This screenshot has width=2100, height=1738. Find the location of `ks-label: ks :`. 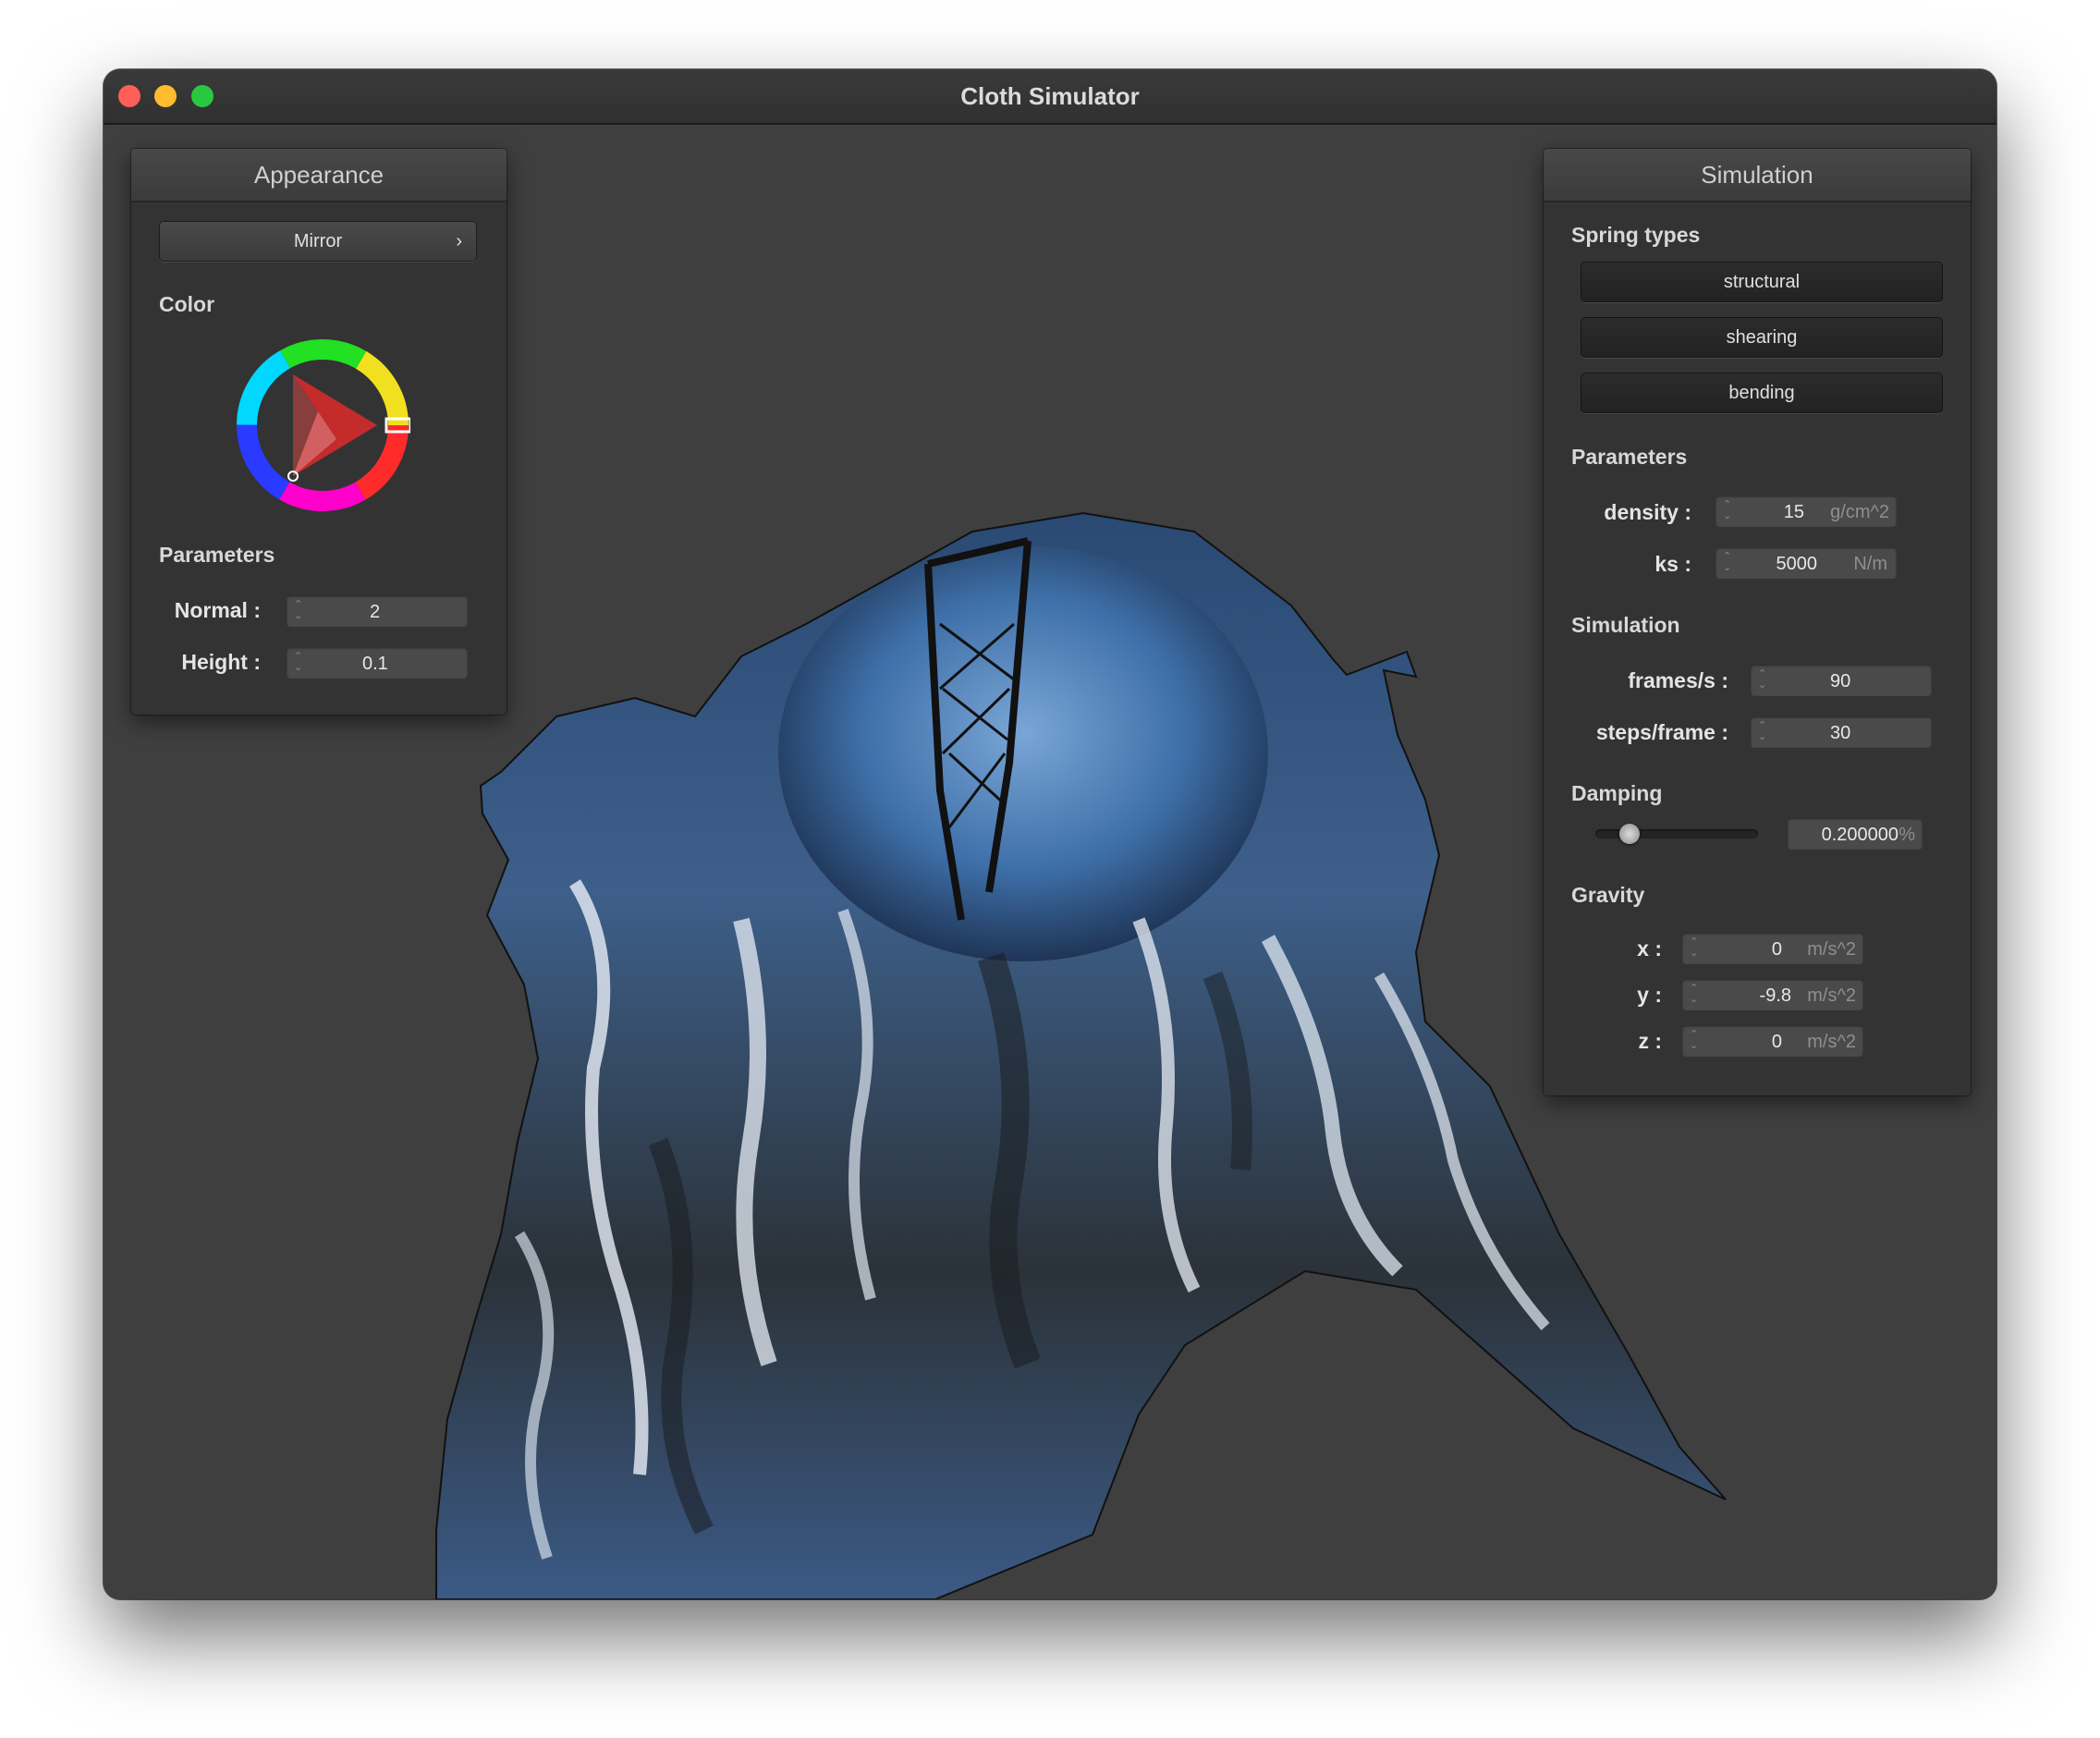

ks-label: ks : is located at coordinates (1672, 564).